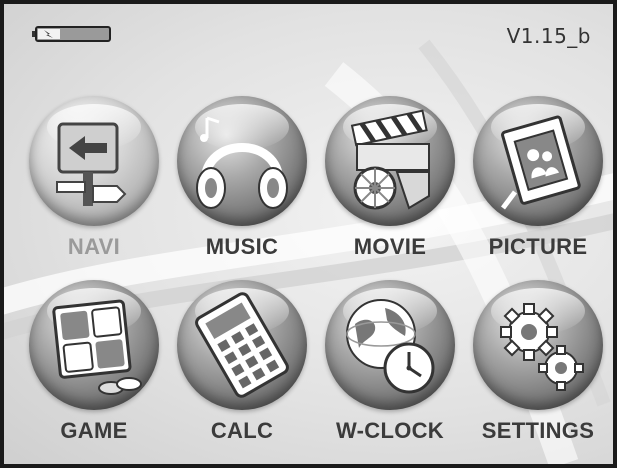 The height and width of the screenshot is (468, 617). I want to click on menu-item-movie: MOVIE, so click(390, 191).